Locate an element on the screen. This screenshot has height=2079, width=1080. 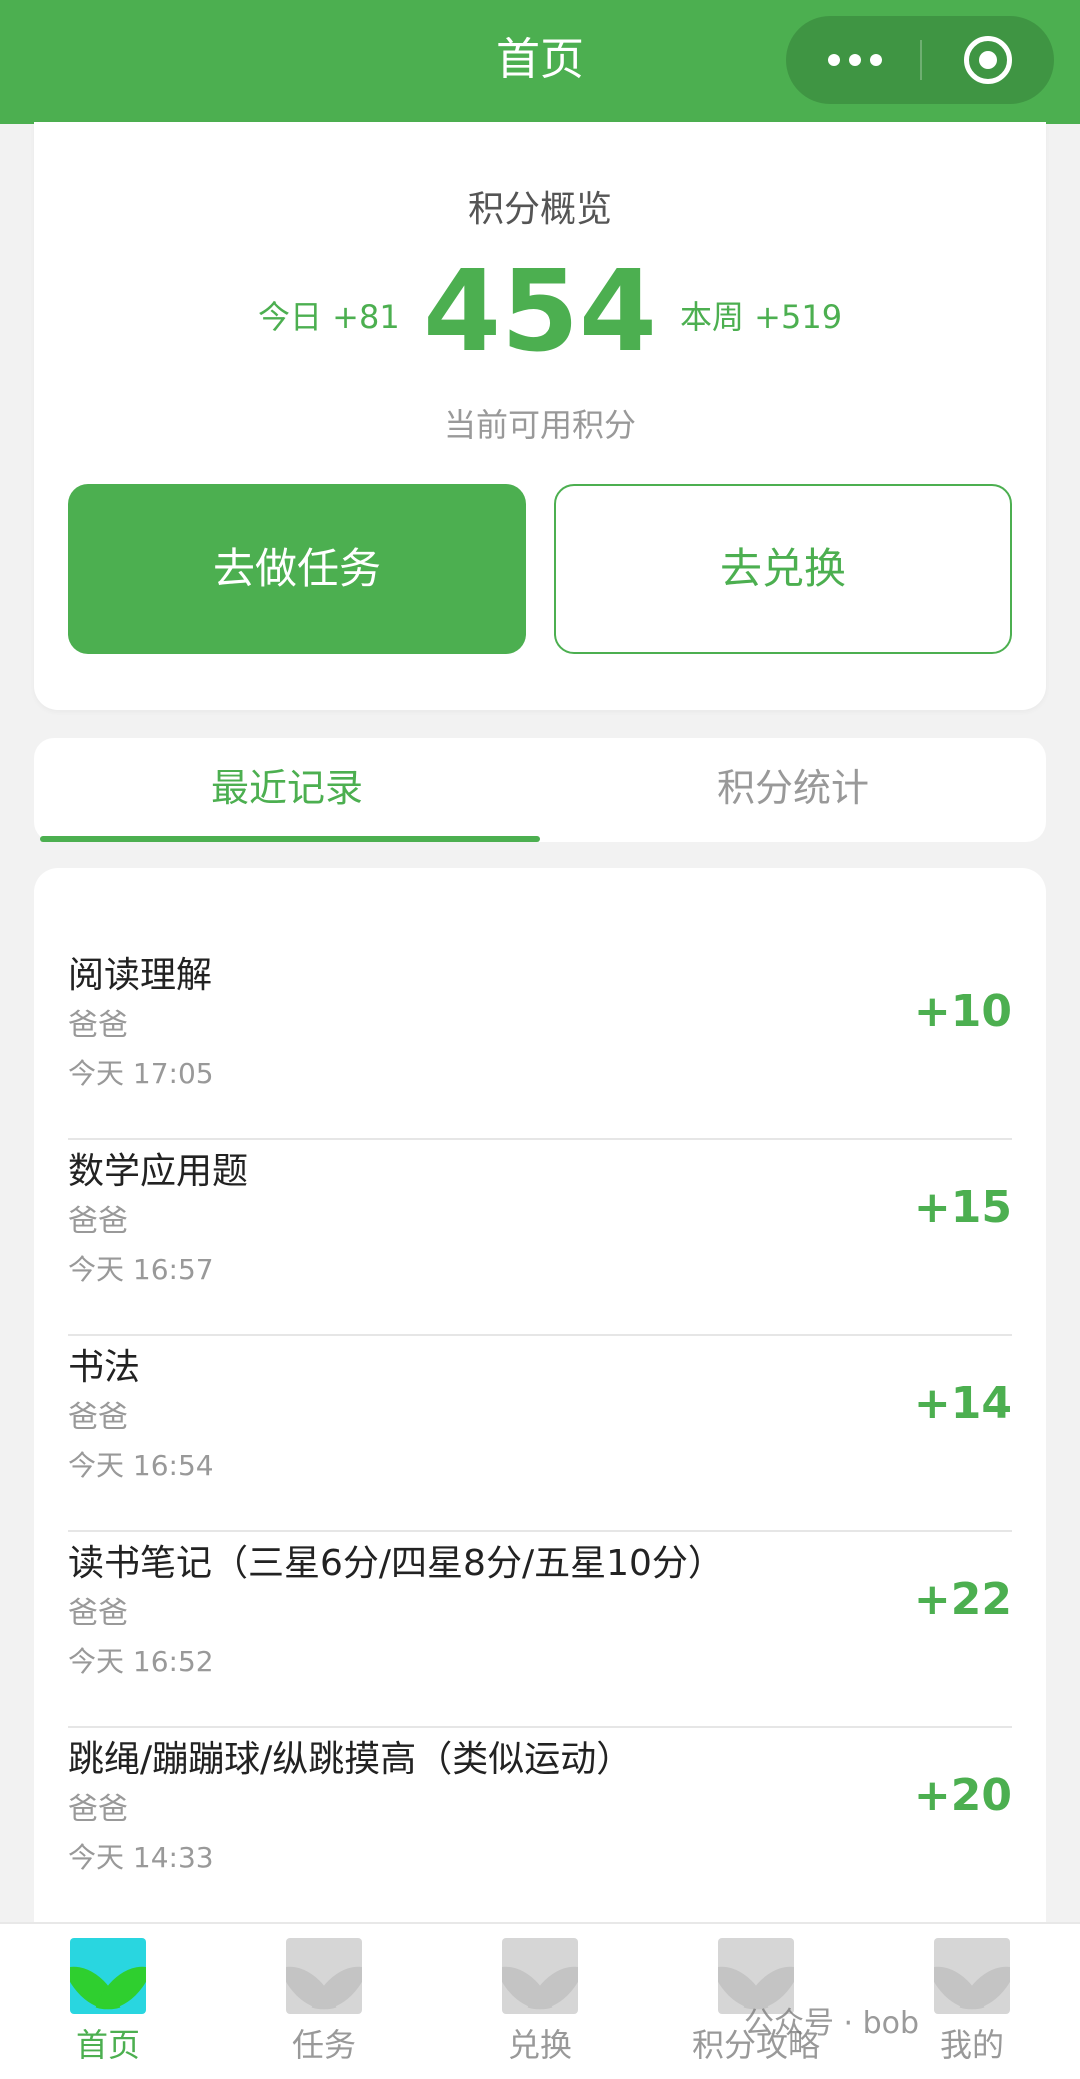
tab-recent-records: 最近记录 is located at coordinates (287, 790).